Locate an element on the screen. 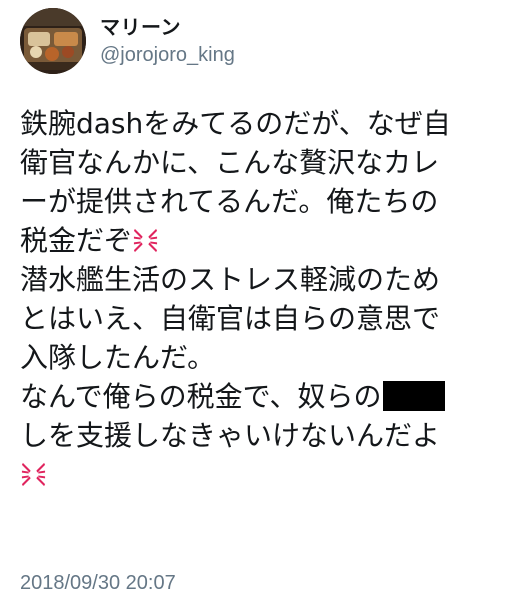 The width and height of the screenshot is (517, 605). redaction-box is located at coordinates (414, 396).